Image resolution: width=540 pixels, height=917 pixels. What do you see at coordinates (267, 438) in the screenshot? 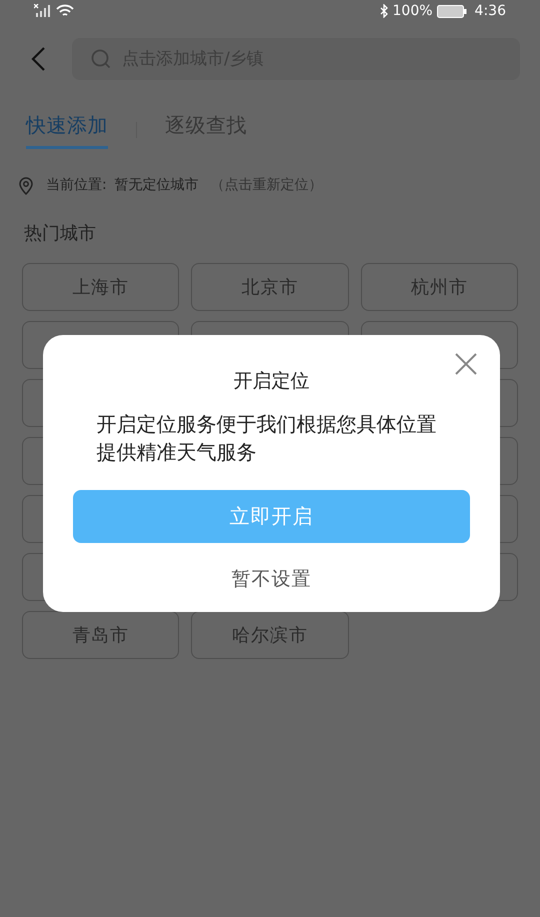
I see `dialog-message: 开启定位服务便于我们根据您具体位置提供精准天气服务` at bounding box center [267, 438].